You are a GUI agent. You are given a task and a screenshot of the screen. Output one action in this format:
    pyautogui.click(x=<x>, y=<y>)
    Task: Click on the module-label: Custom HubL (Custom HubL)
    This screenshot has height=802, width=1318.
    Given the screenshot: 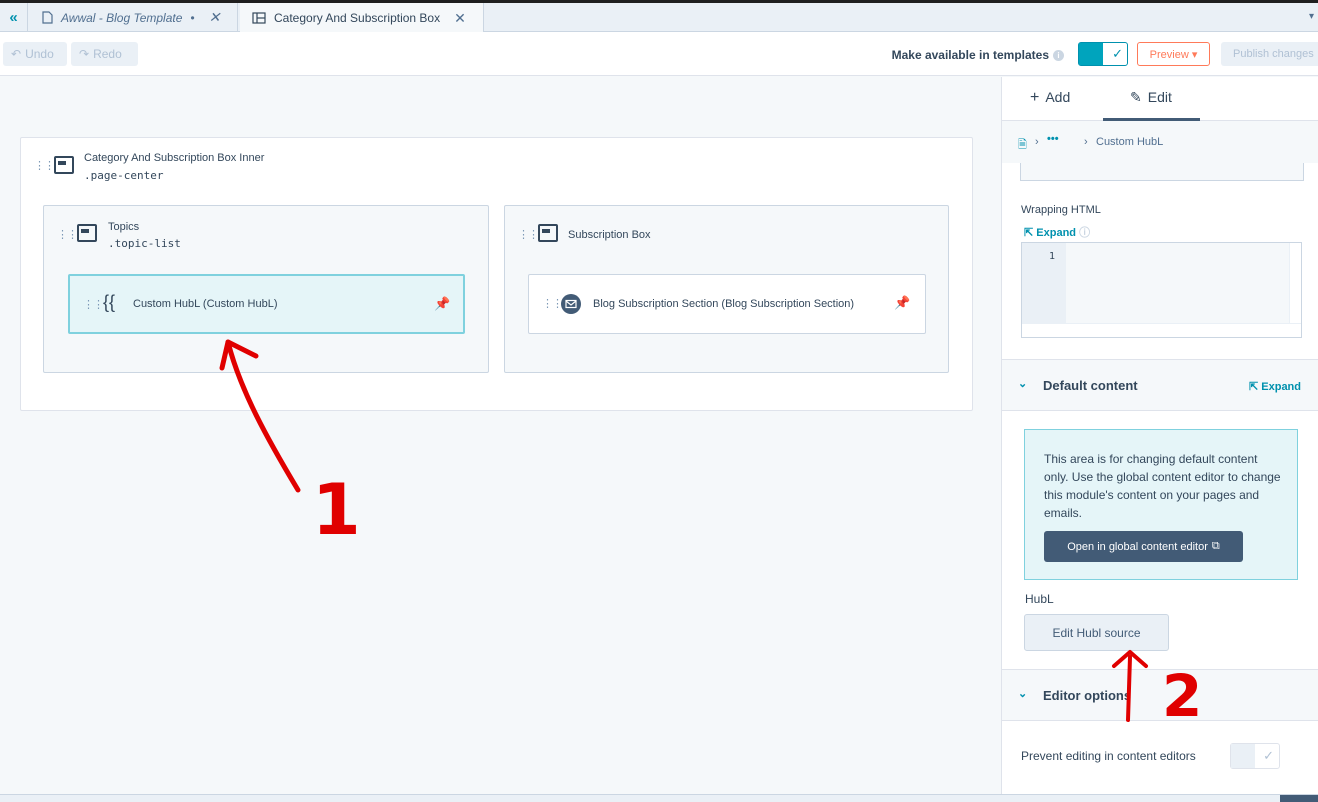 What is the action you would take?
    pyautogui.click(x=205, y=304)
    